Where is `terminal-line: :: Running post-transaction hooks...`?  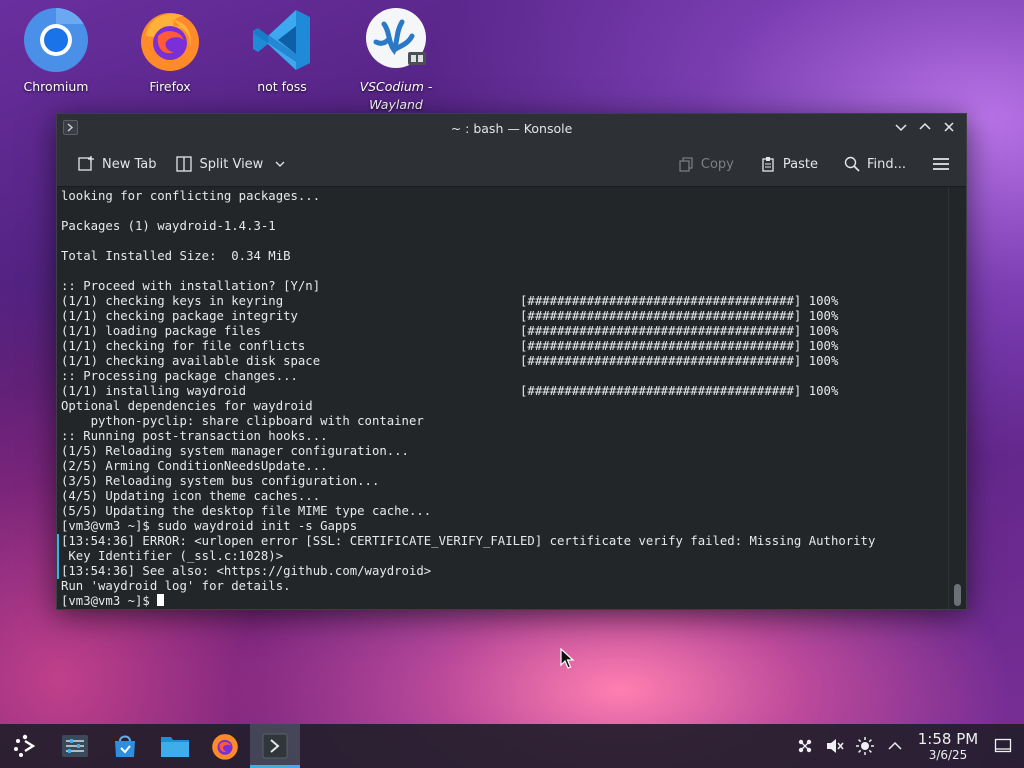 terminal-line: :: Running post-transaction hooks... is located at coordinates (194, 436).